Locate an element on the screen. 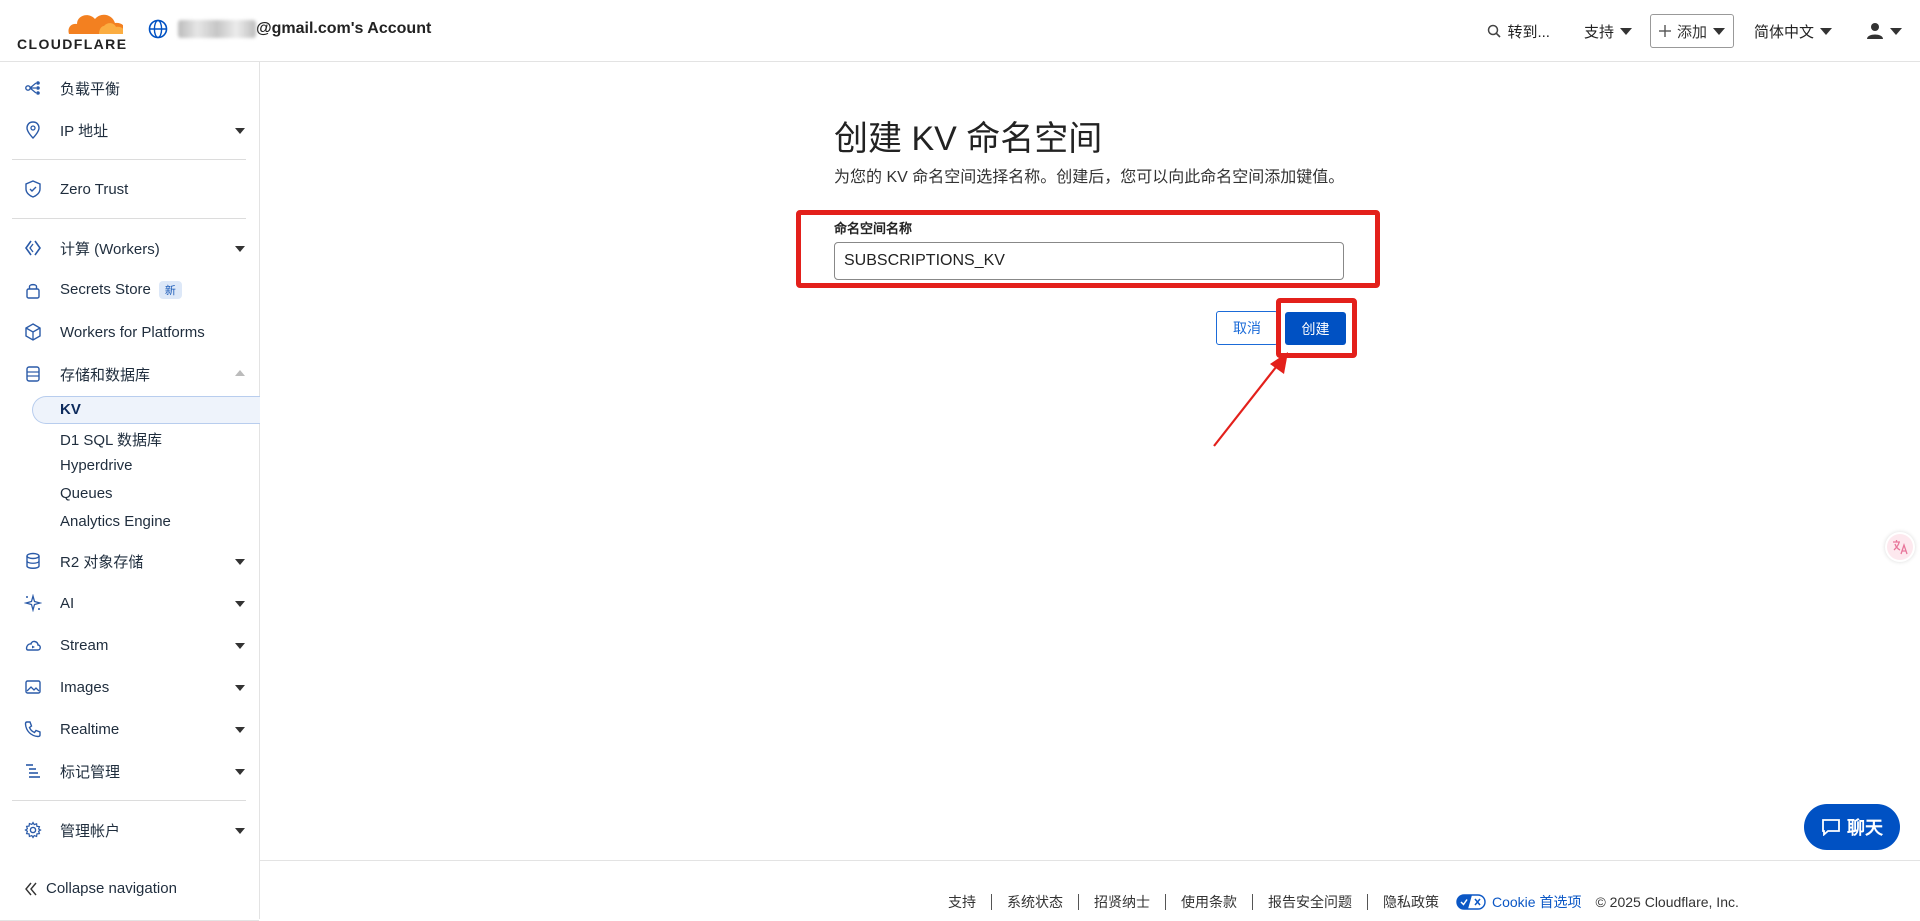  collapse-navigation-button: Collapse navigation is located at coordinates (100, 888).